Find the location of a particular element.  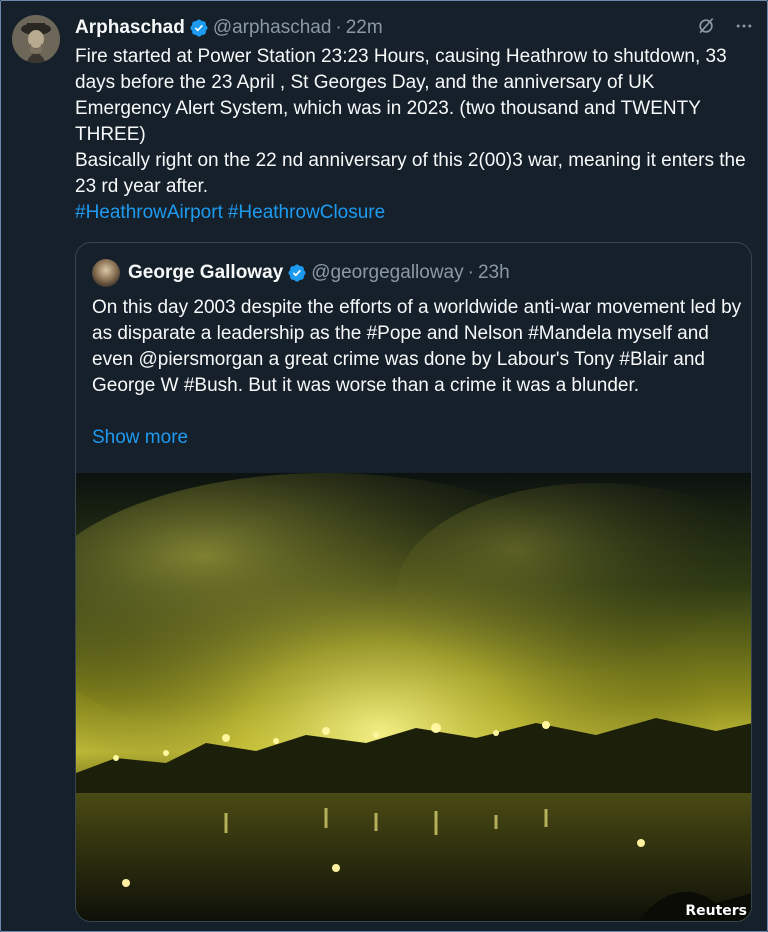

hashtag-row: #HeathrowAirport #HeathrowClosure is located at coordinates (232, 213).